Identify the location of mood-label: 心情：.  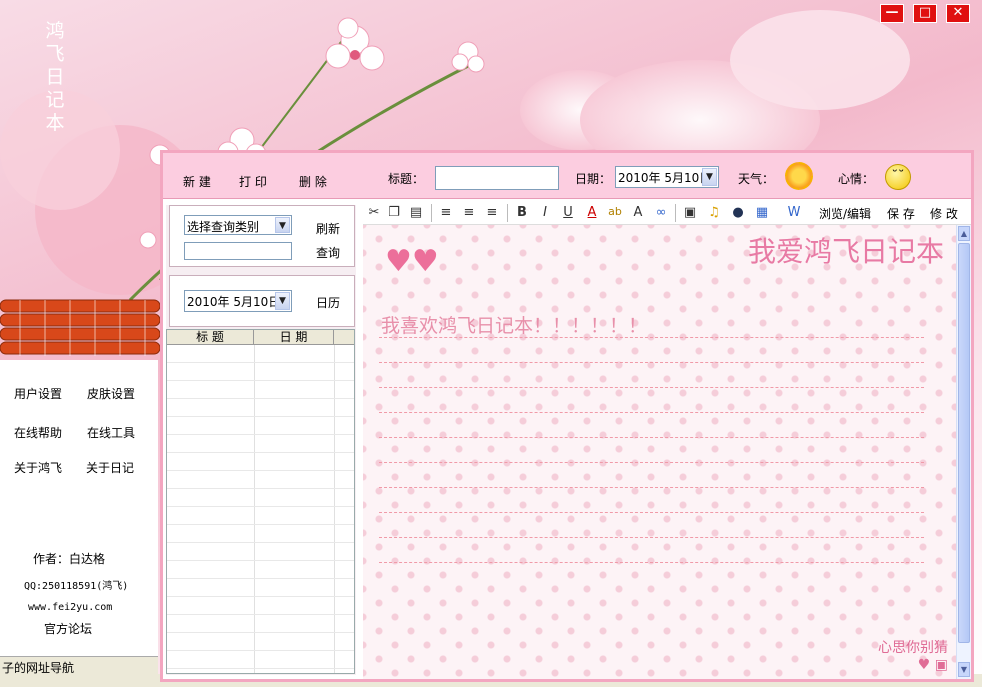
(856, 179).